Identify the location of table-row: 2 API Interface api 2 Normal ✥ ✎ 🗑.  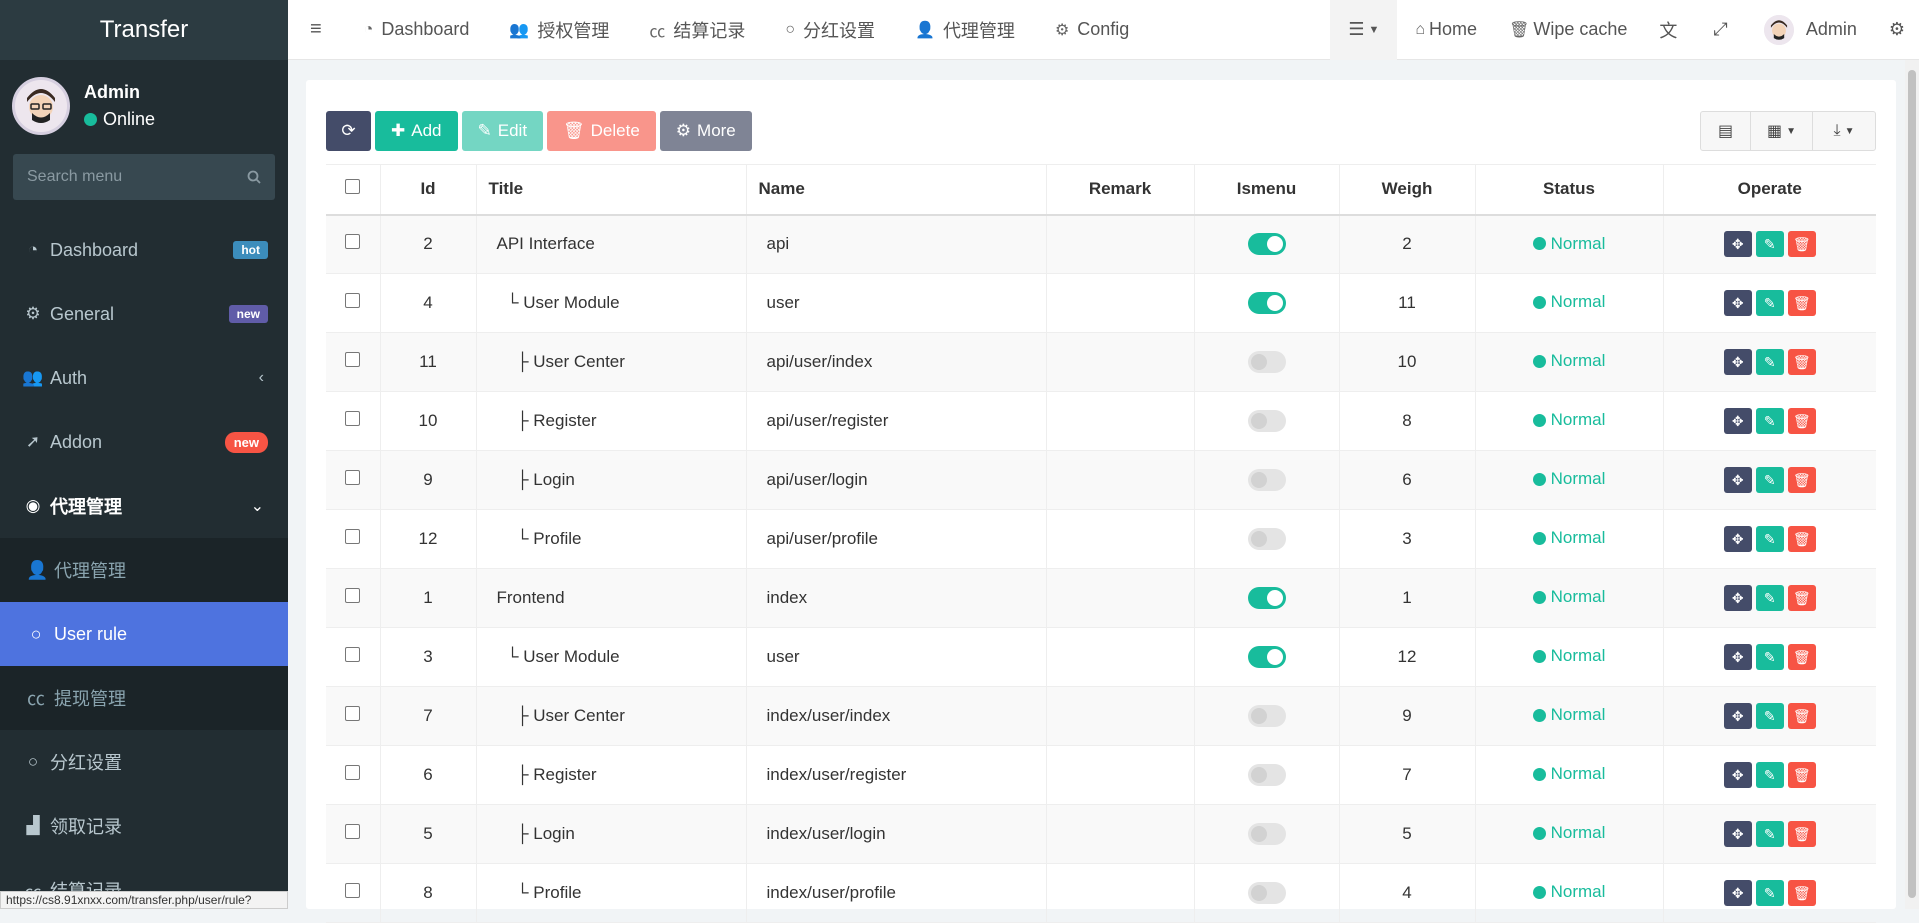
(1101, 244).